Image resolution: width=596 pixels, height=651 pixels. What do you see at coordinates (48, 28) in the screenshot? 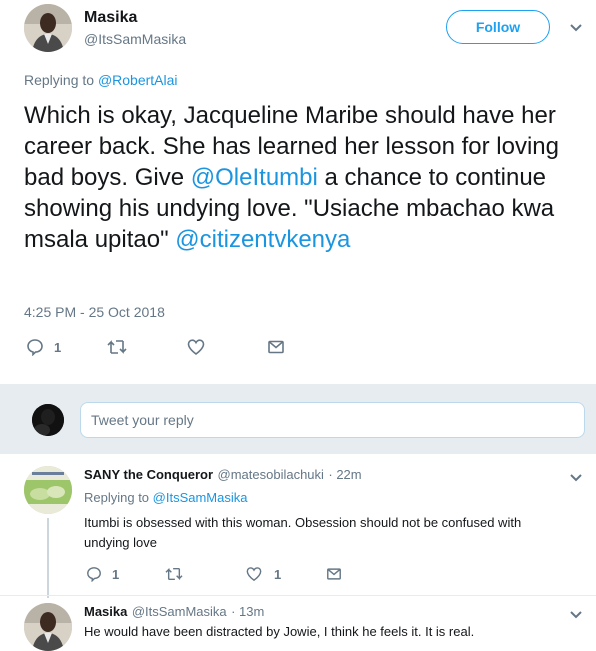
I see `author-avatar` at bounding box center [48, 28].